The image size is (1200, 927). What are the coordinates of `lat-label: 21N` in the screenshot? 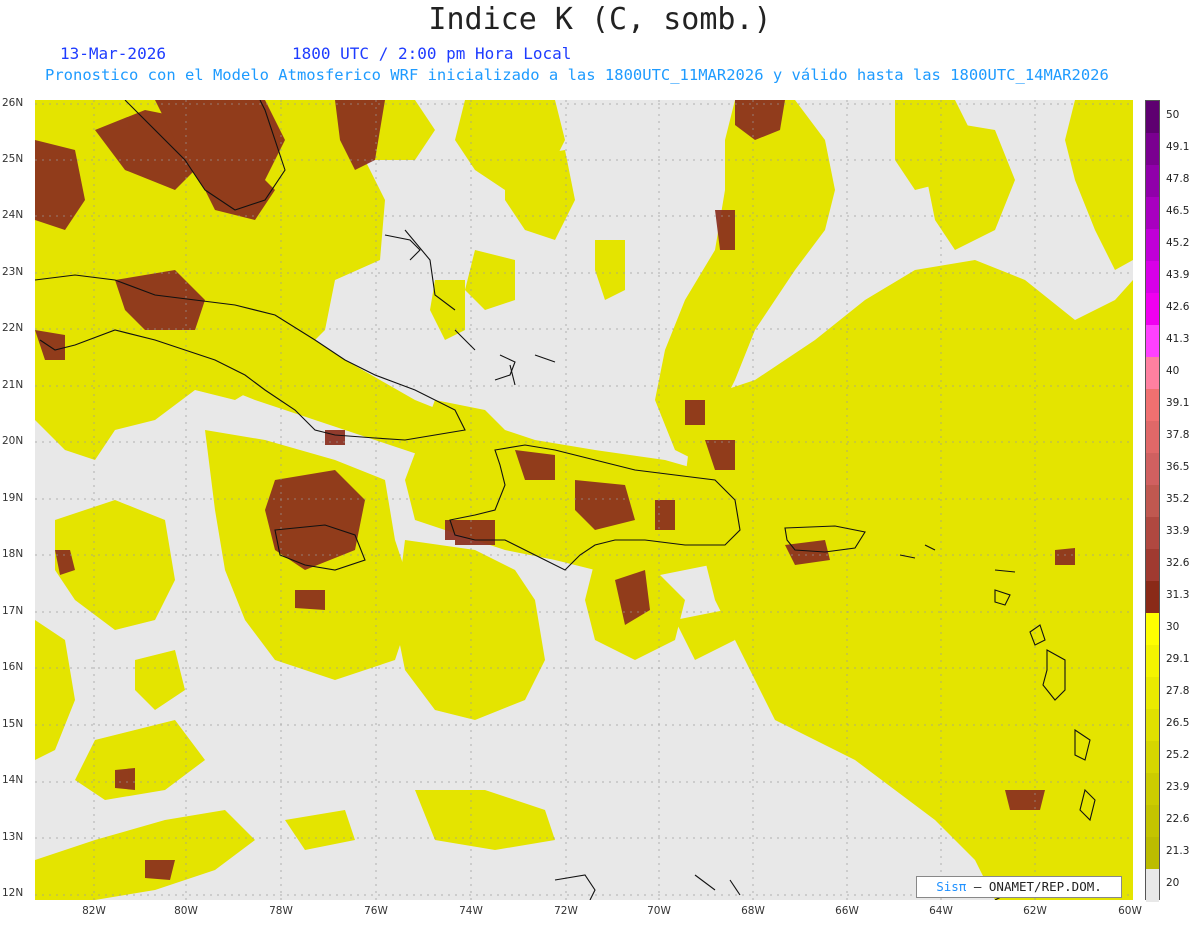 It's located at (13, 385).